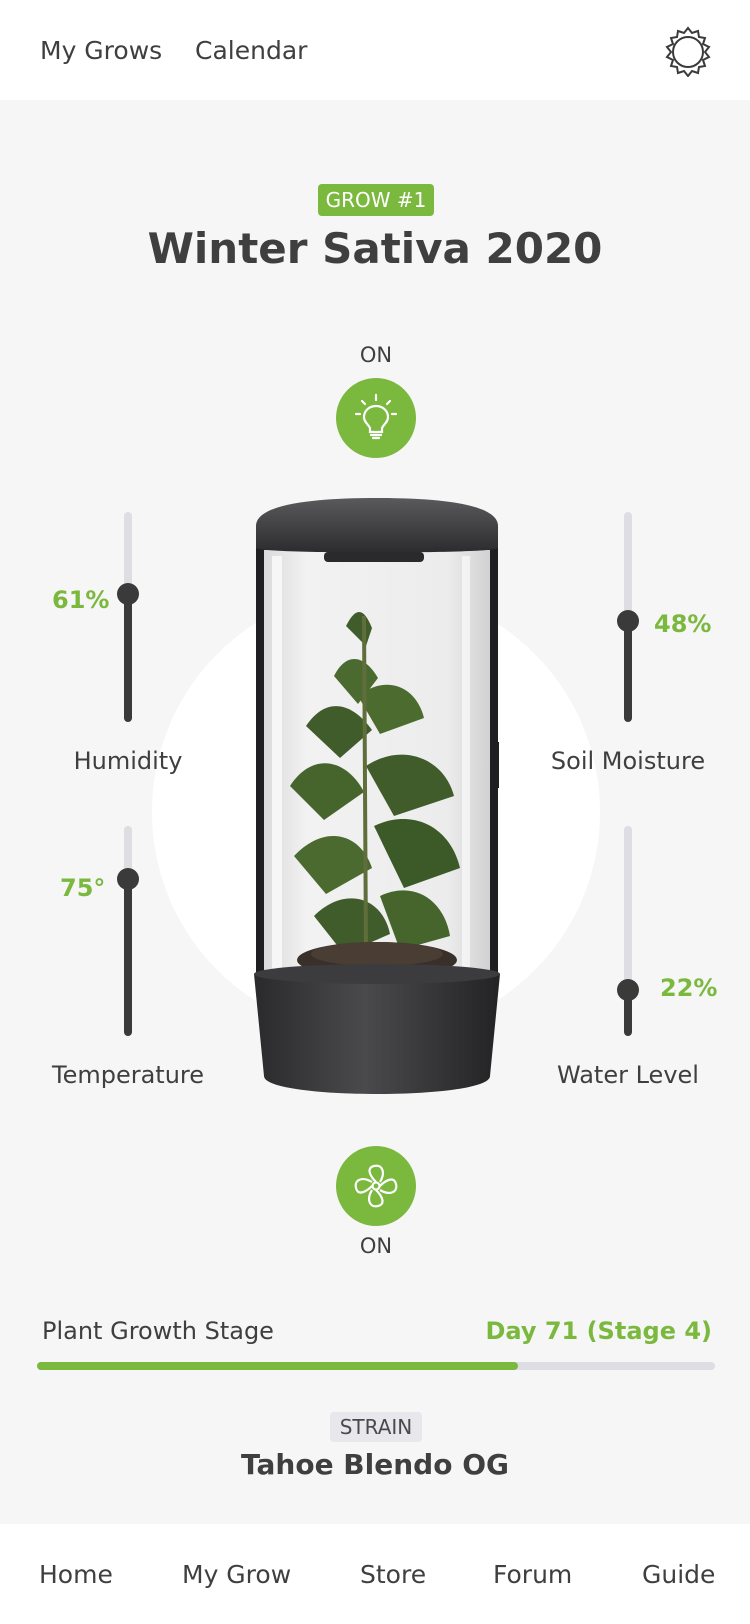 The width and height of the screenshot is (750, 1624). Describe the element at coordinates (101, 50) in the screenshot. I see `nav-my-grows: My Grows` at that location.